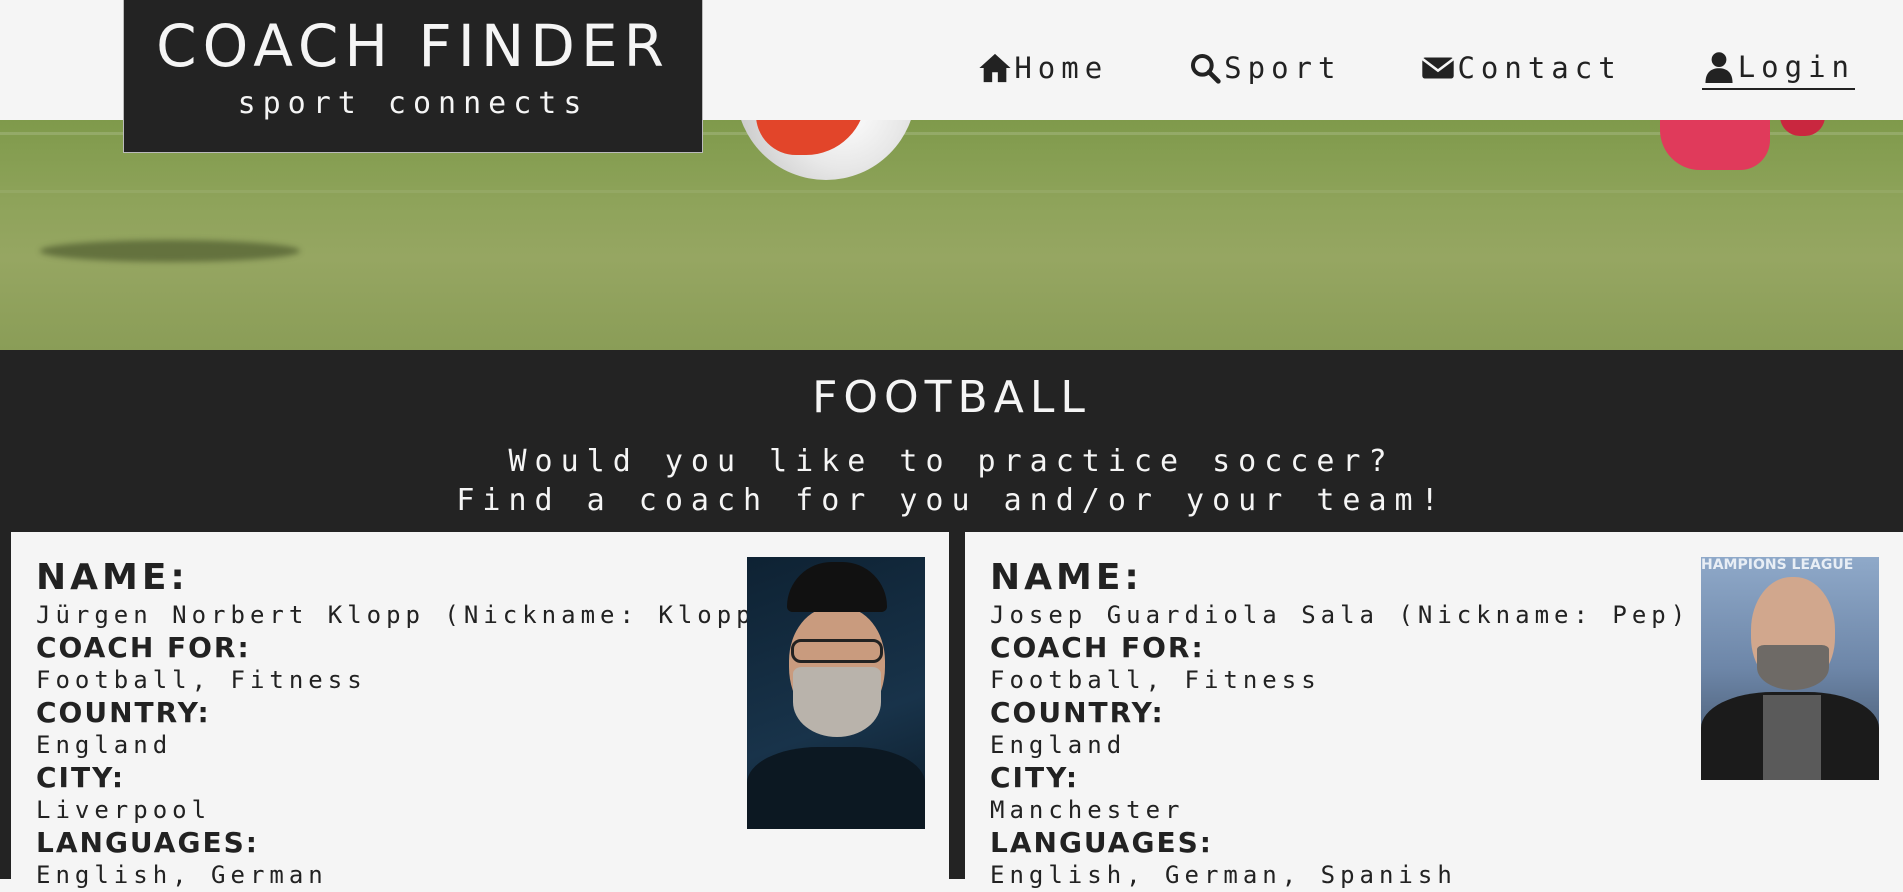 The width and height of the screenshot is (1903, 892). I want to click on coach-name: Josep Guardiola Sala (Nickname: Pep), so click(1340, 615).